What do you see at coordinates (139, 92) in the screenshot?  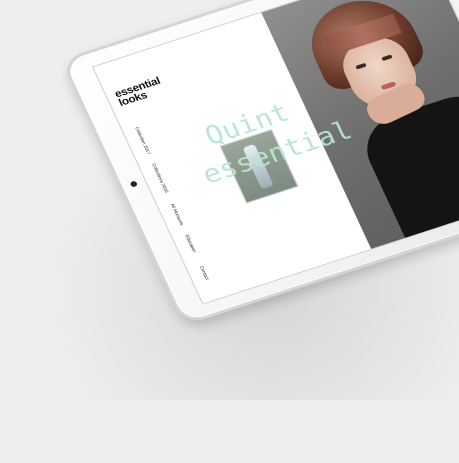 I see `brand-logo: essential looks` at bounding box center [139, 92].